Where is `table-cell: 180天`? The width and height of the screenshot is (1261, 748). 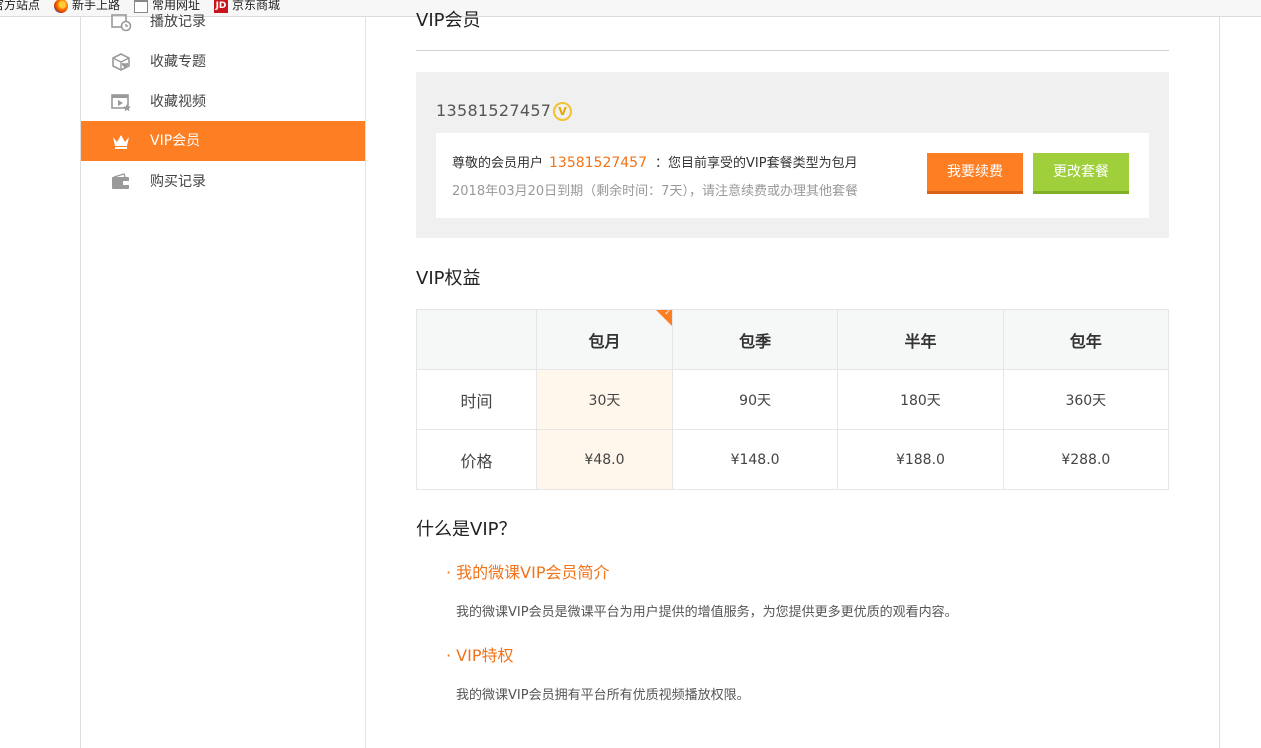
table-cell: 180天 is located at coordinates (920, 399).